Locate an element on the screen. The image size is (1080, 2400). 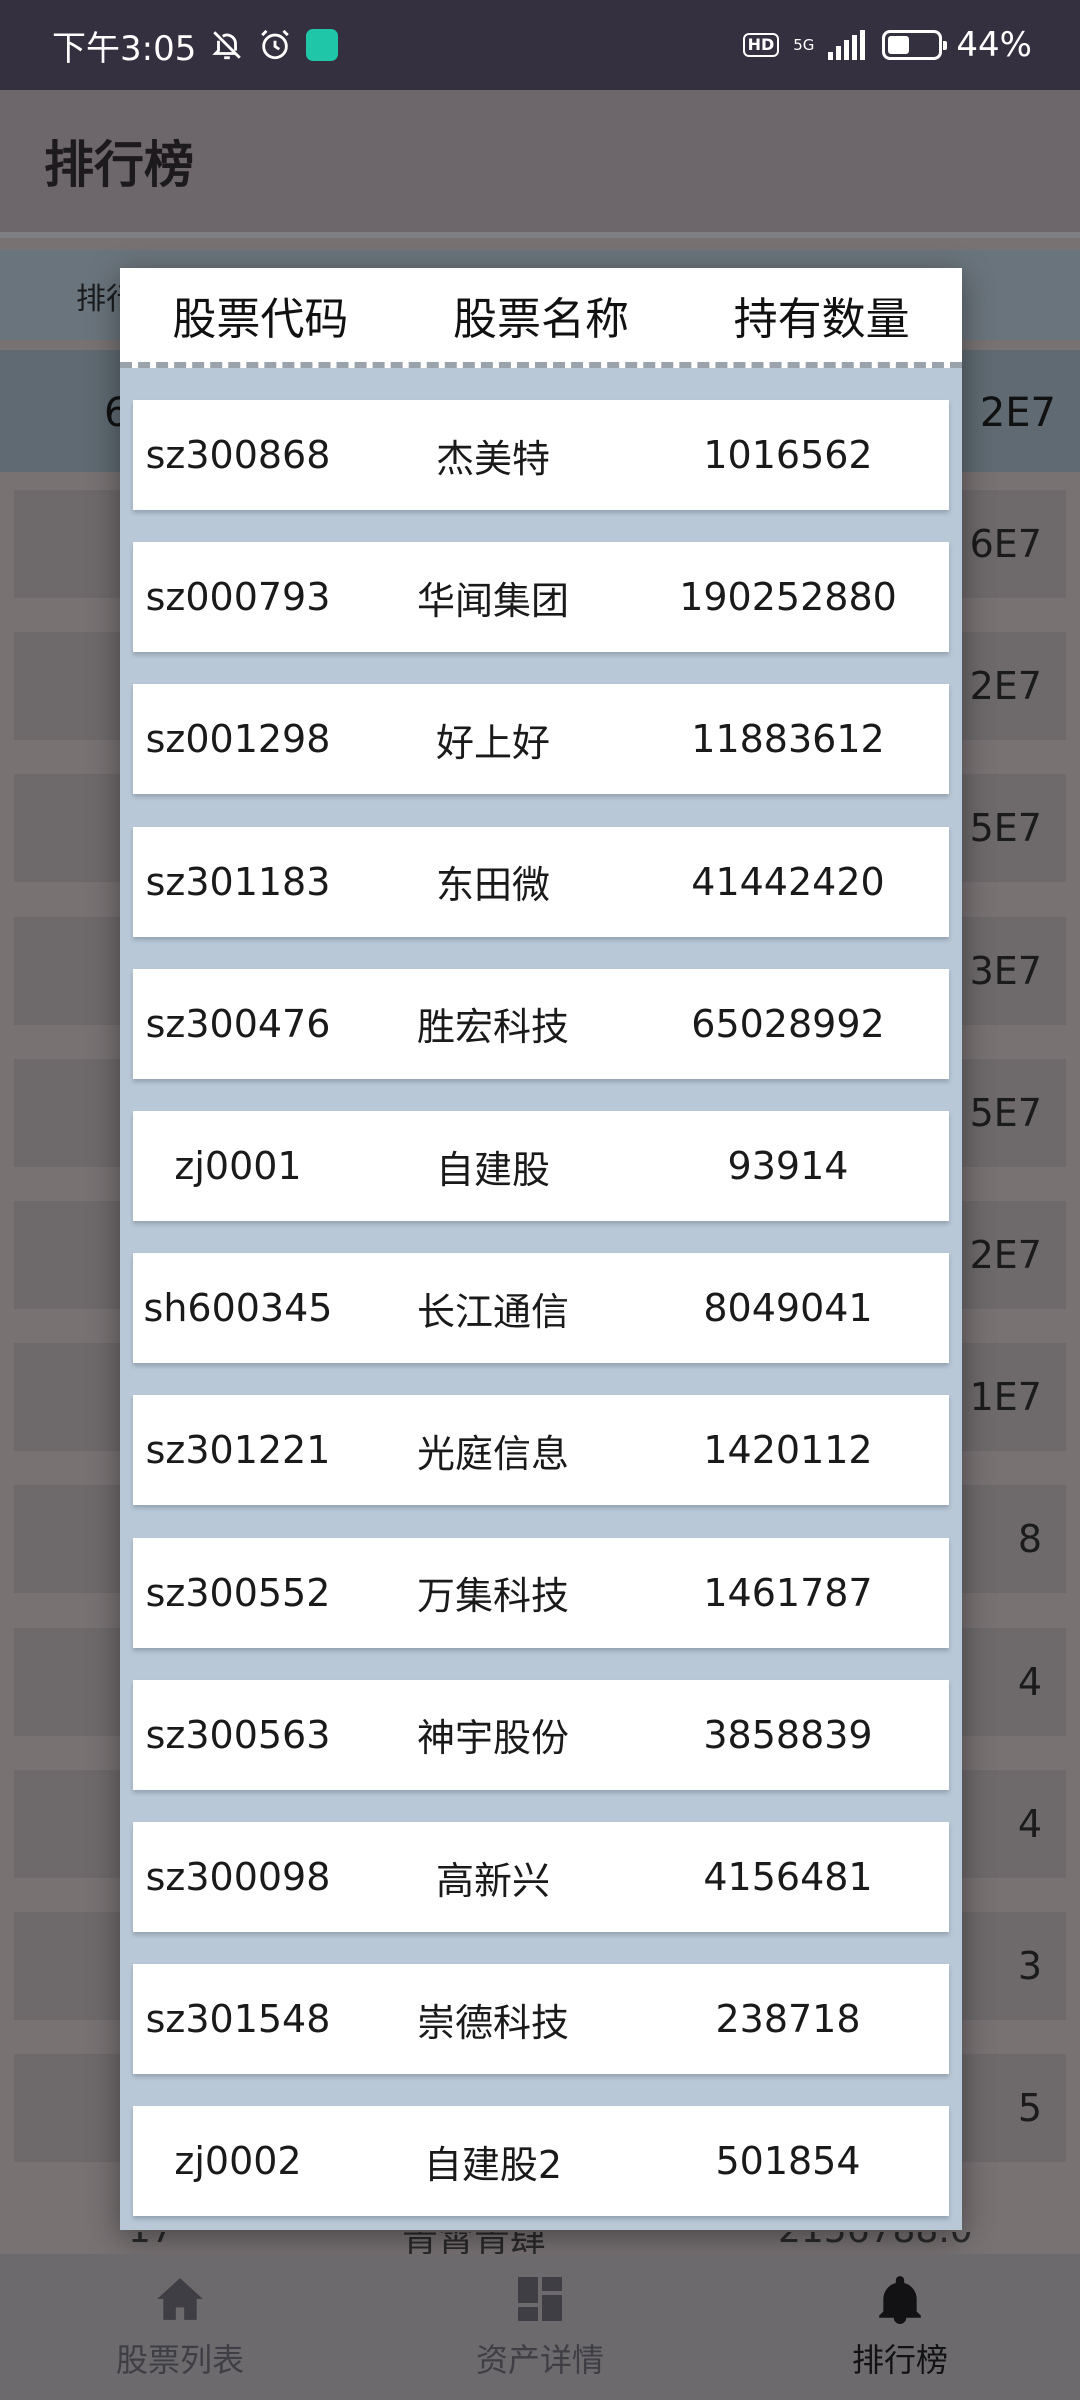
holding-row: sz301548 崇德科技 238718 is located at coordinates (541, 2019).